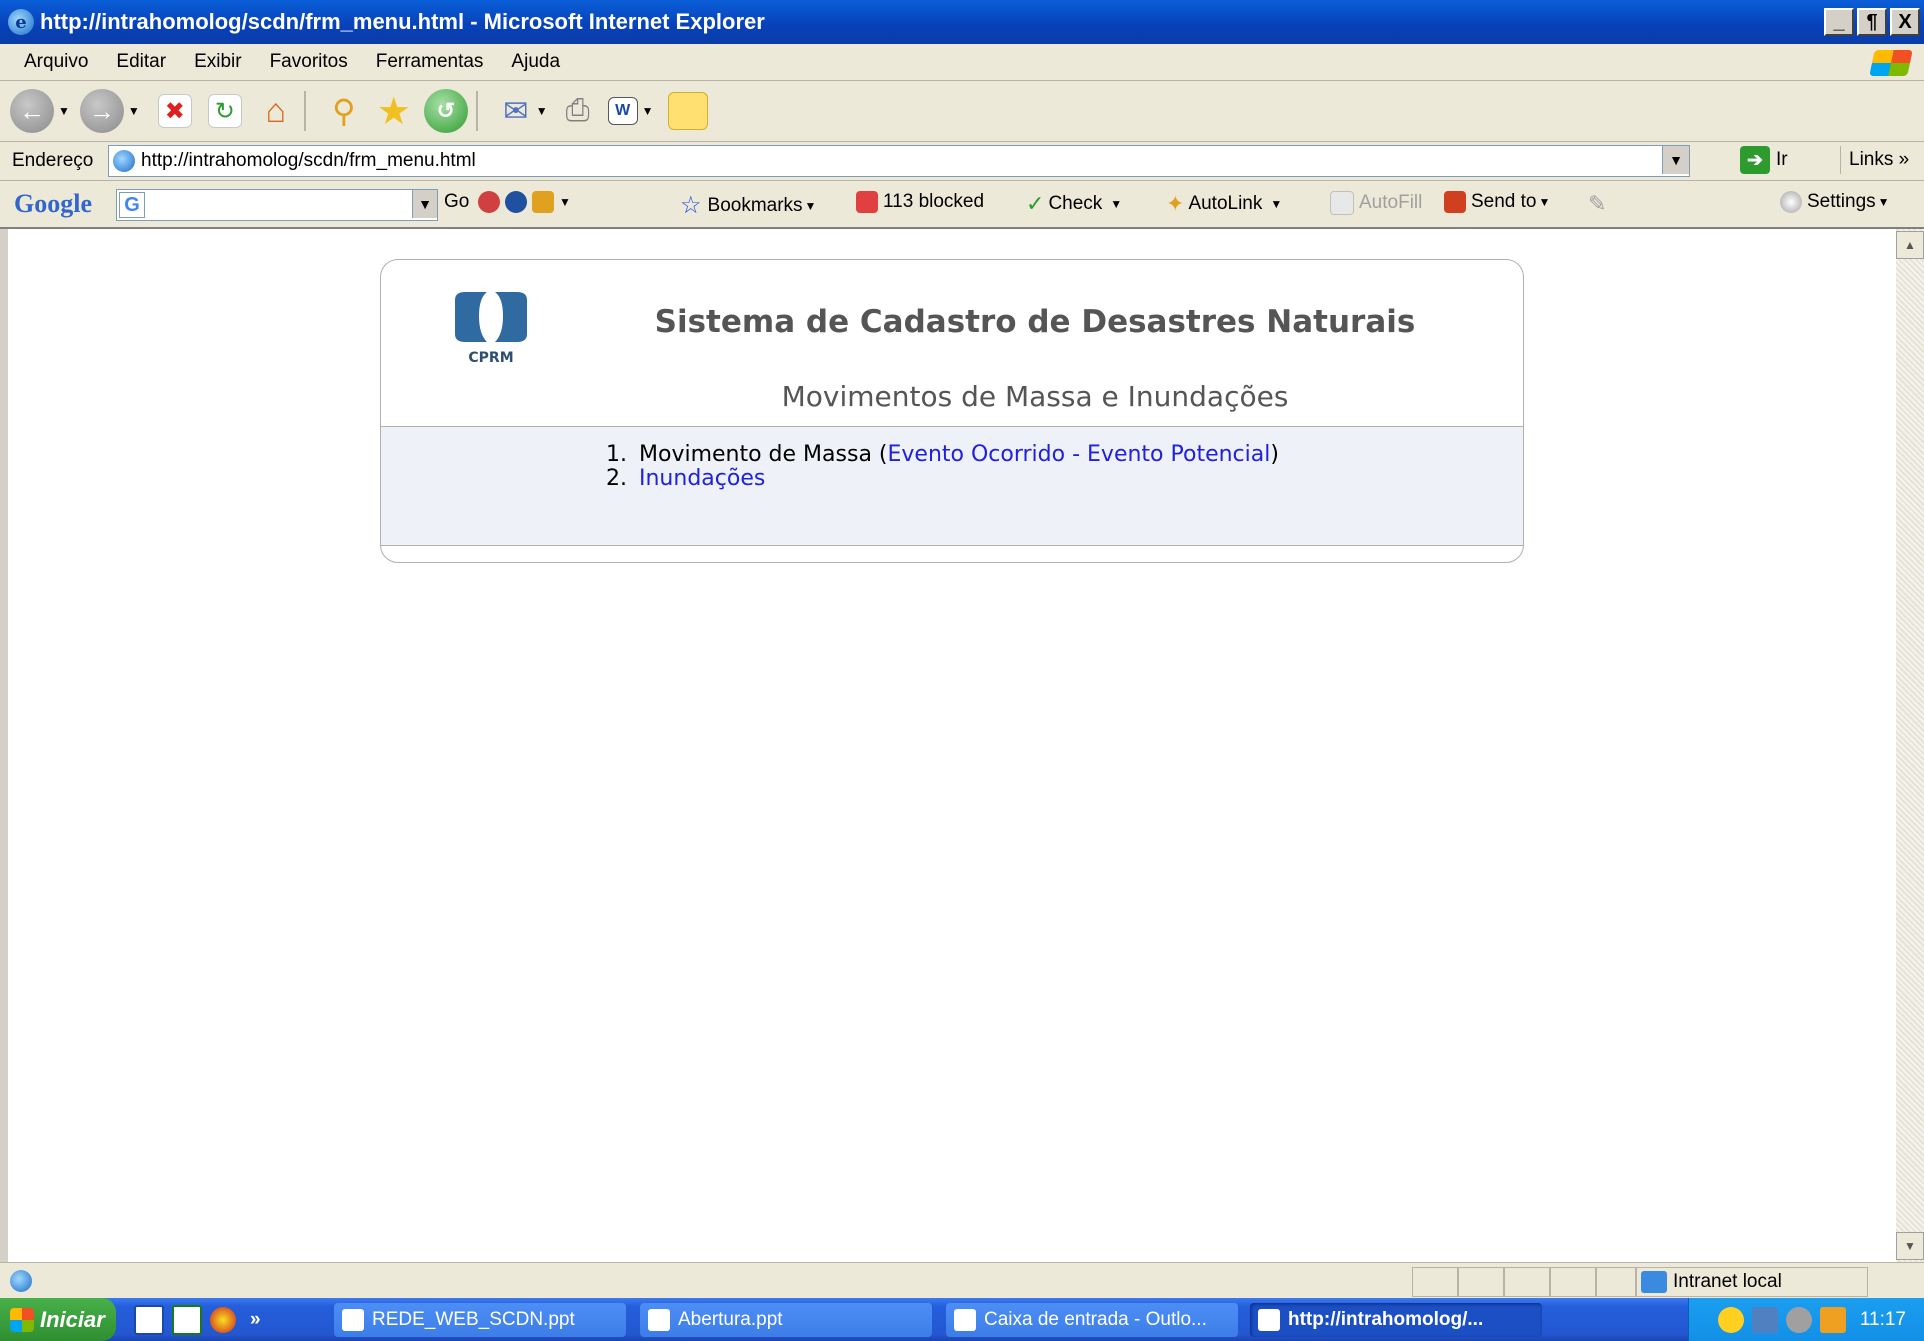  What do you see at coordinates (72, 1319) in the screenshot?
I see `start-label: Iniciar` at bounding box center [72, 1319].